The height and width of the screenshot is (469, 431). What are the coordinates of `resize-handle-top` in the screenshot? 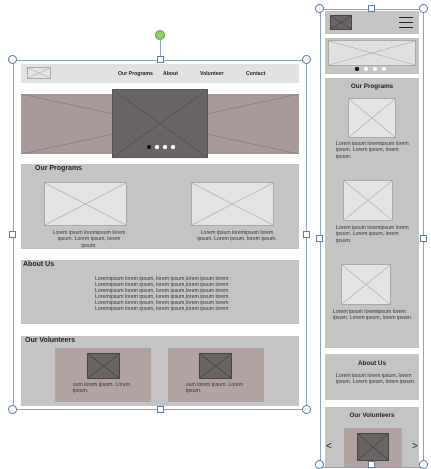 It's located at (160, 59).